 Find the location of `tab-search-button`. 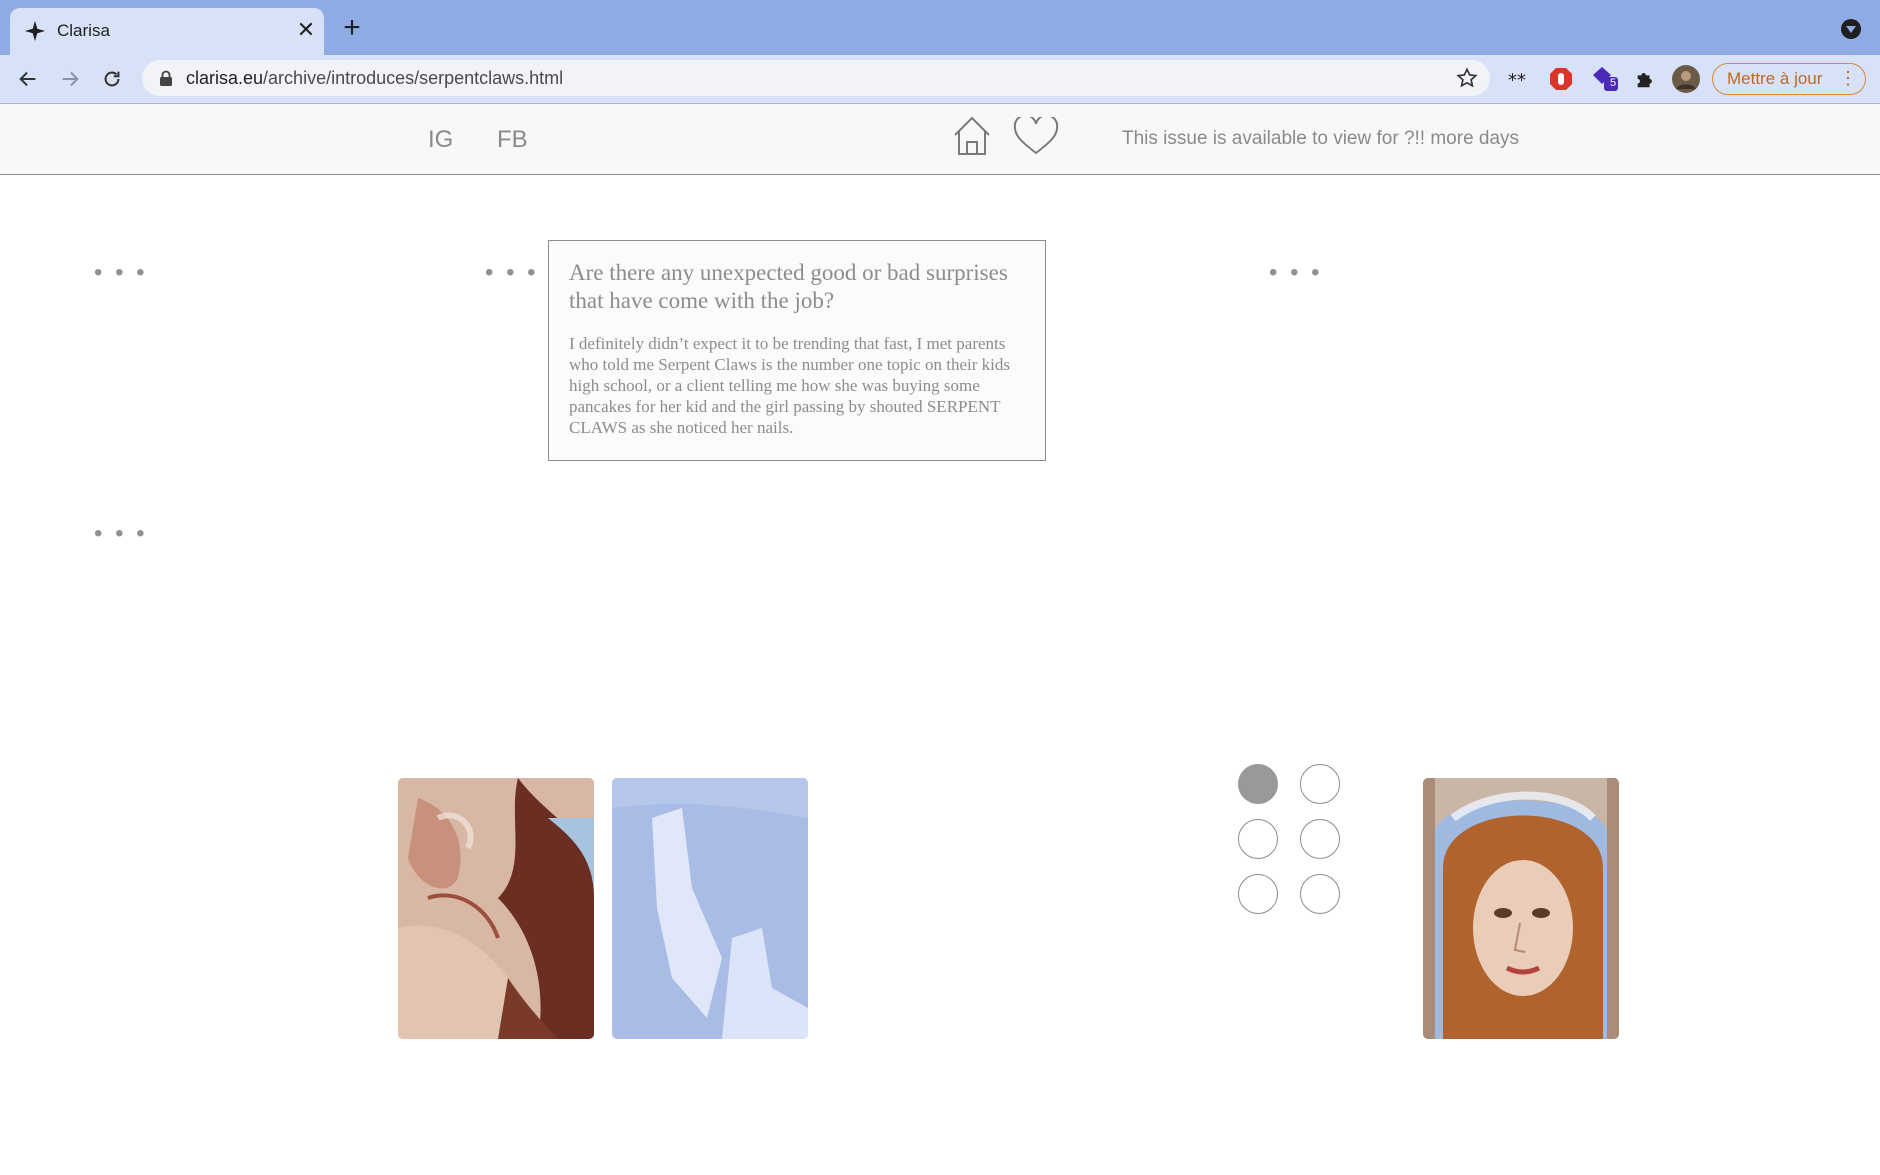

tab-search-button is located at coordinates (1851, 29).